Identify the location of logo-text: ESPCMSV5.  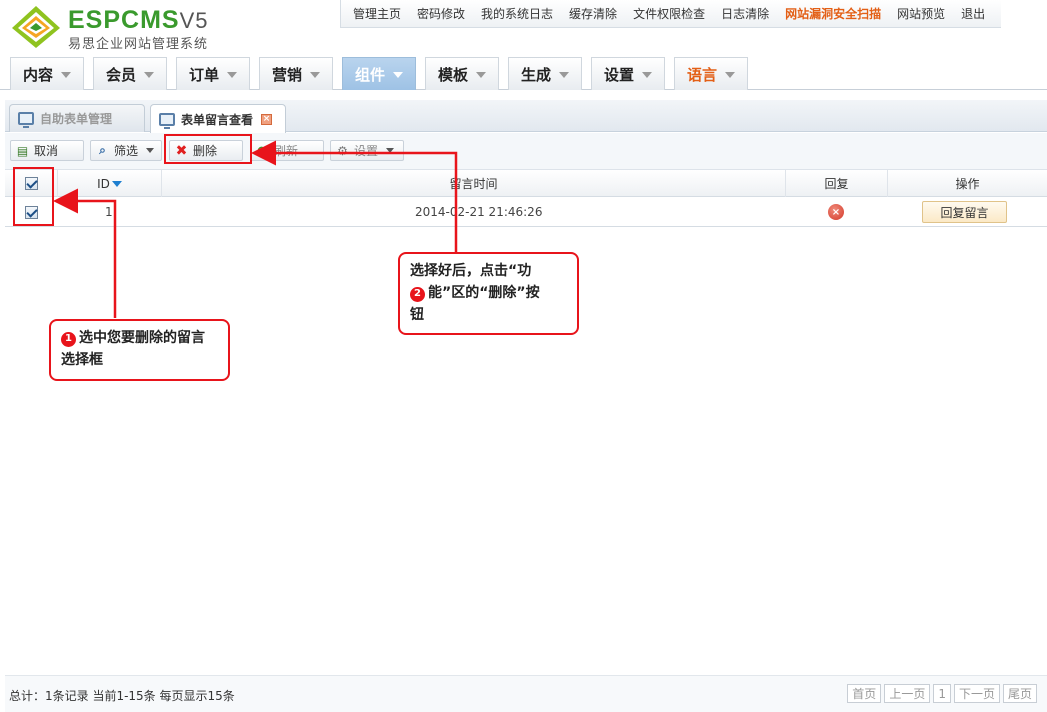
(138, 20).